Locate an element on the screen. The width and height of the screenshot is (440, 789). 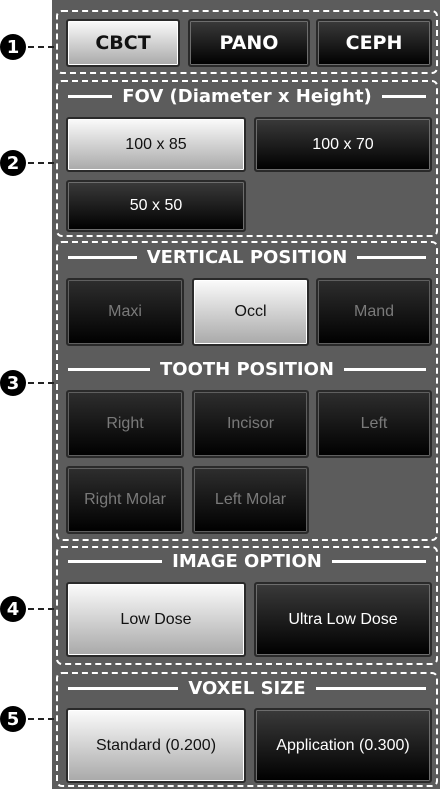
callout-2: 2 is located at coordinates (13, 163).